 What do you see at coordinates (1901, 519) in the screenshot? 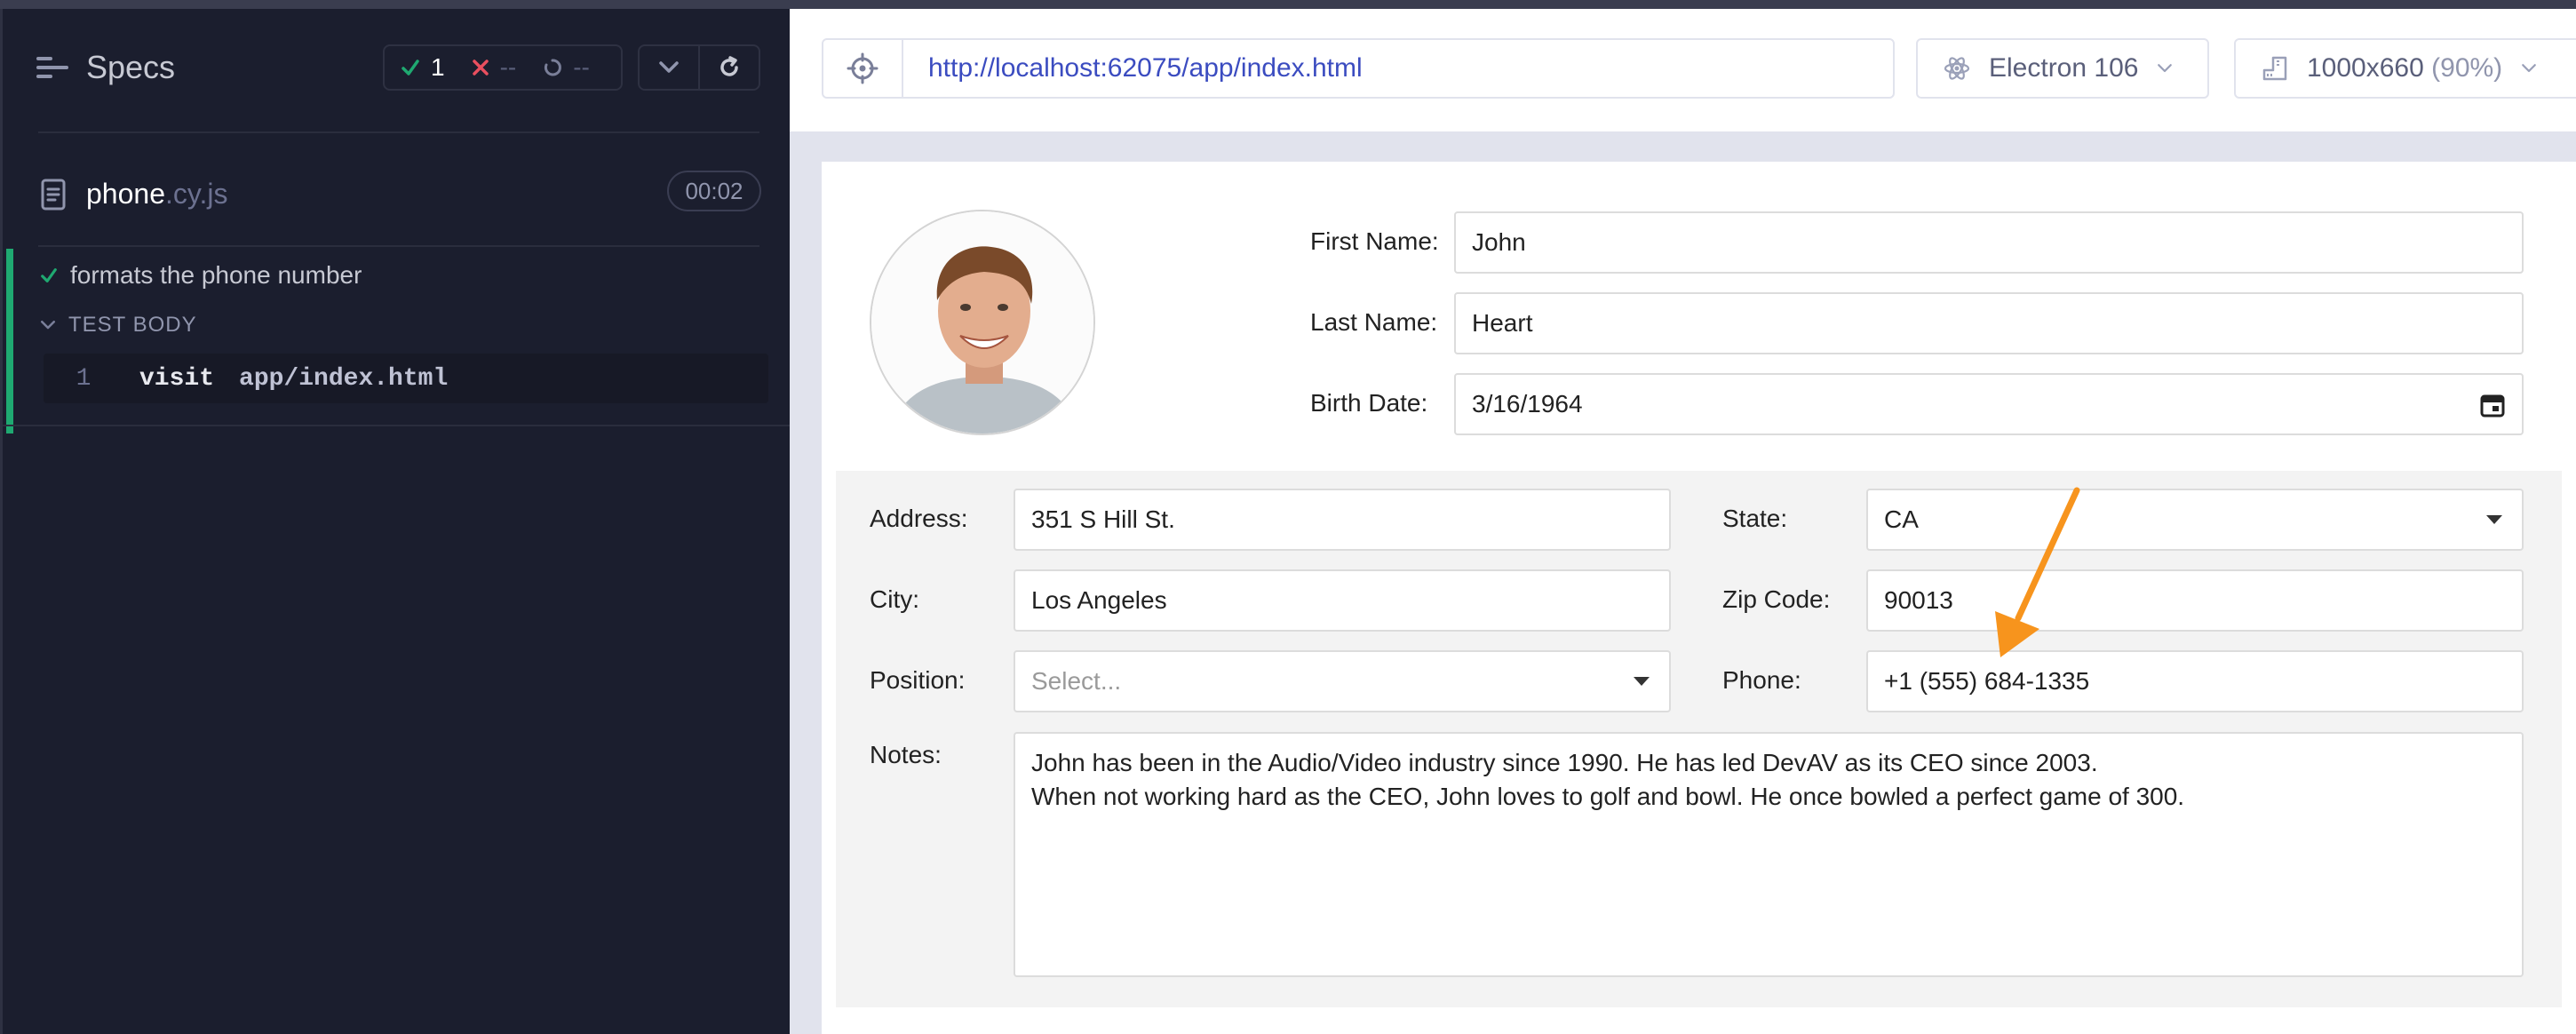
I see `state-value: CA` at bounding box center [1901, 519].